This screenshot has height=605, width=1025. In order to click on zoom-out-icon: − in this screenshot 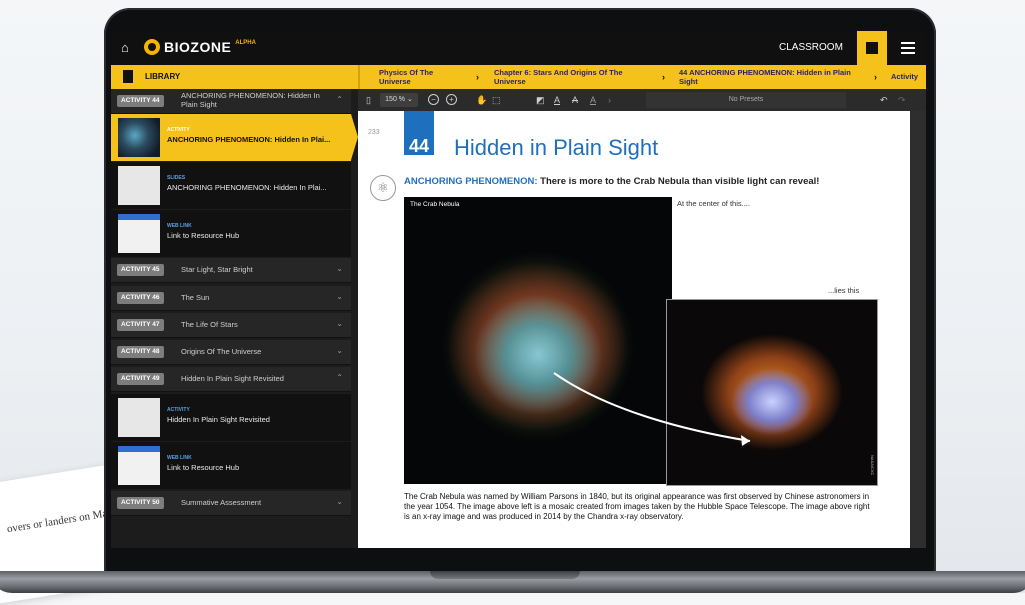, I will do `click(433, 99)`.